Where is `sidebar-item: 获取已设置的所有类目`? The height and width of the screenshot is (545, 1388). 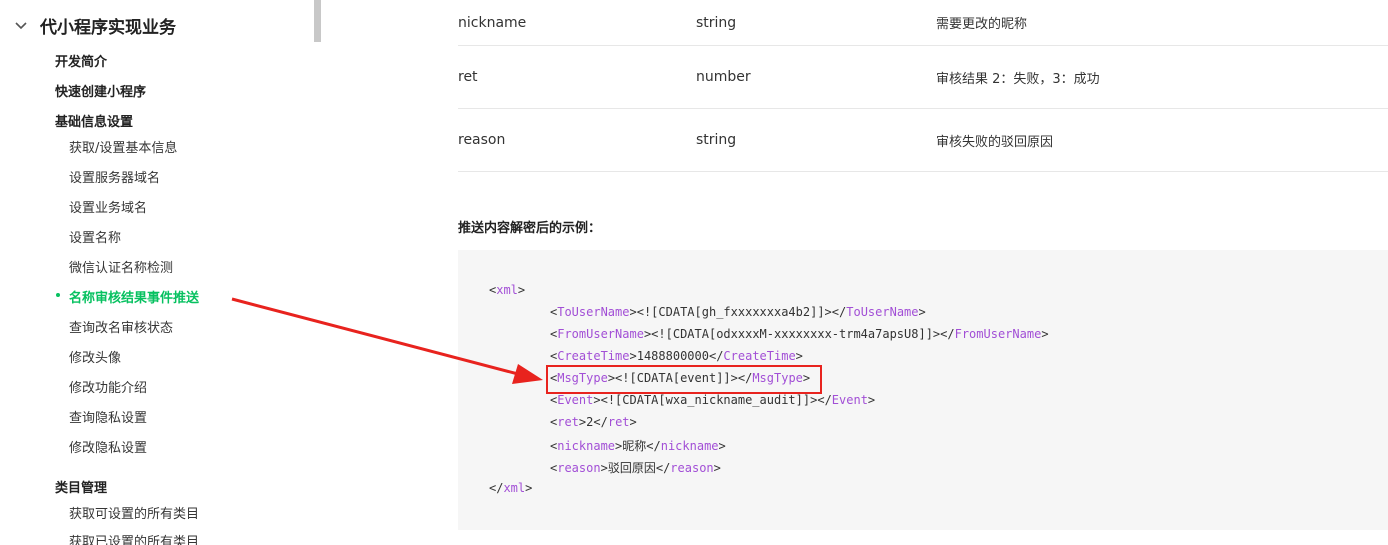
sidebar-item: 获取已设置的所有类目 is located at coordinates (226, 538).